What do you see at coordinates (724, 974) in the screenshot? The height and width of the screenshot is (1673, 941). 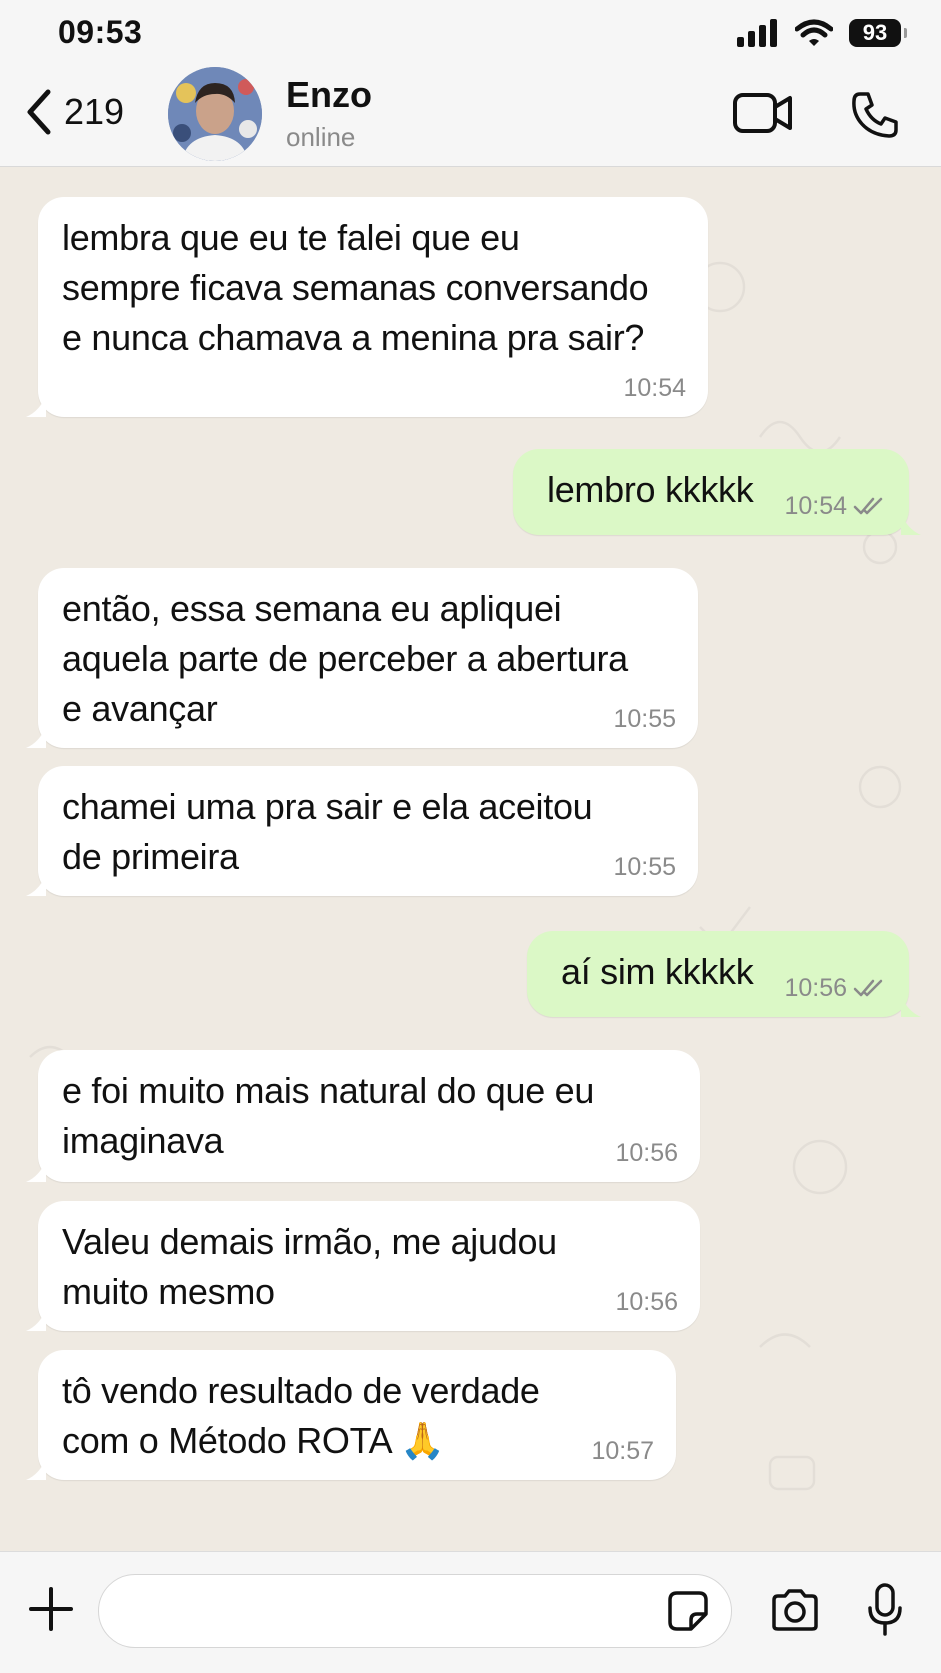 I see `message-outgoing: aí sim kkkkk 10:56` at bounding box center [724, 974].